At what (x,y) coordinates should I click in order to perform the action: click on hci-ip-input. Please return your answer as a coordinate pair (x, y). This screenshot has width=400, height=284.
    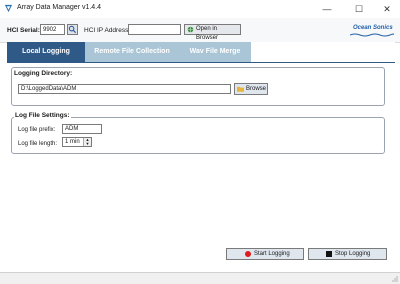
    Looking at the image, I should click on (154, 29).